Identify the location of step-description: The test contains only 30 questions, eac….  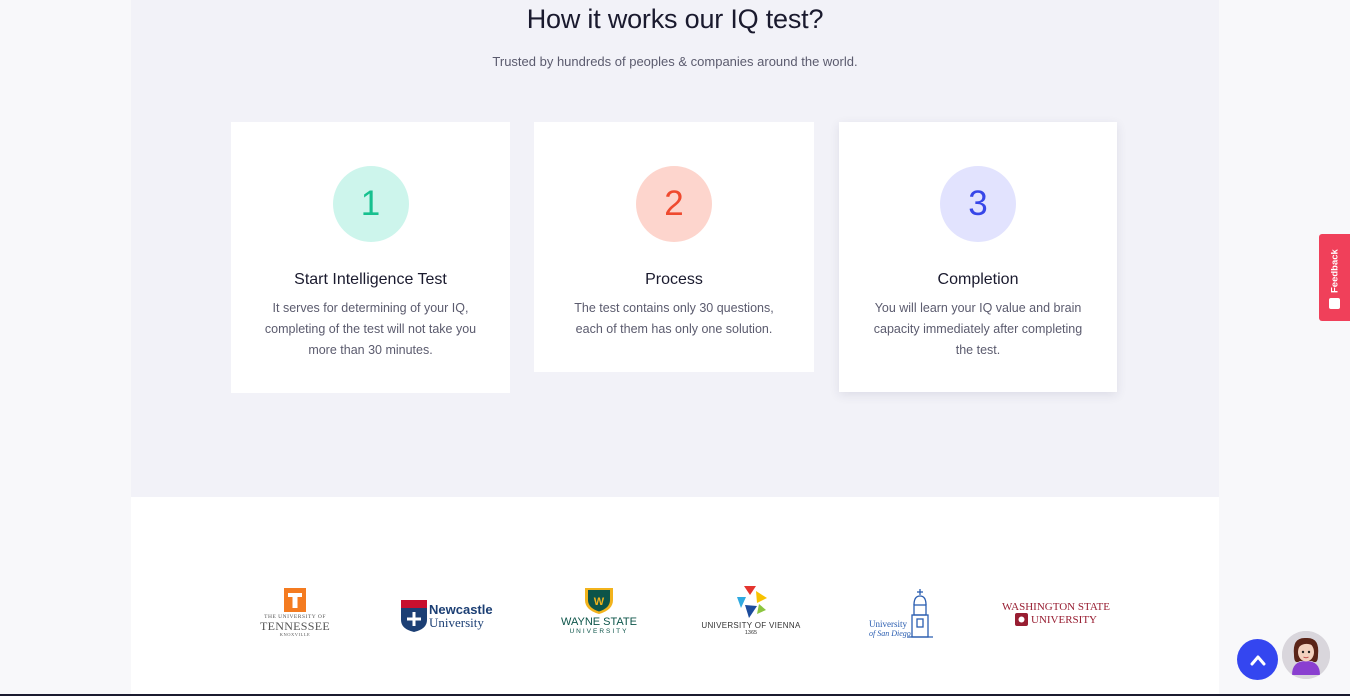
(674, 318).